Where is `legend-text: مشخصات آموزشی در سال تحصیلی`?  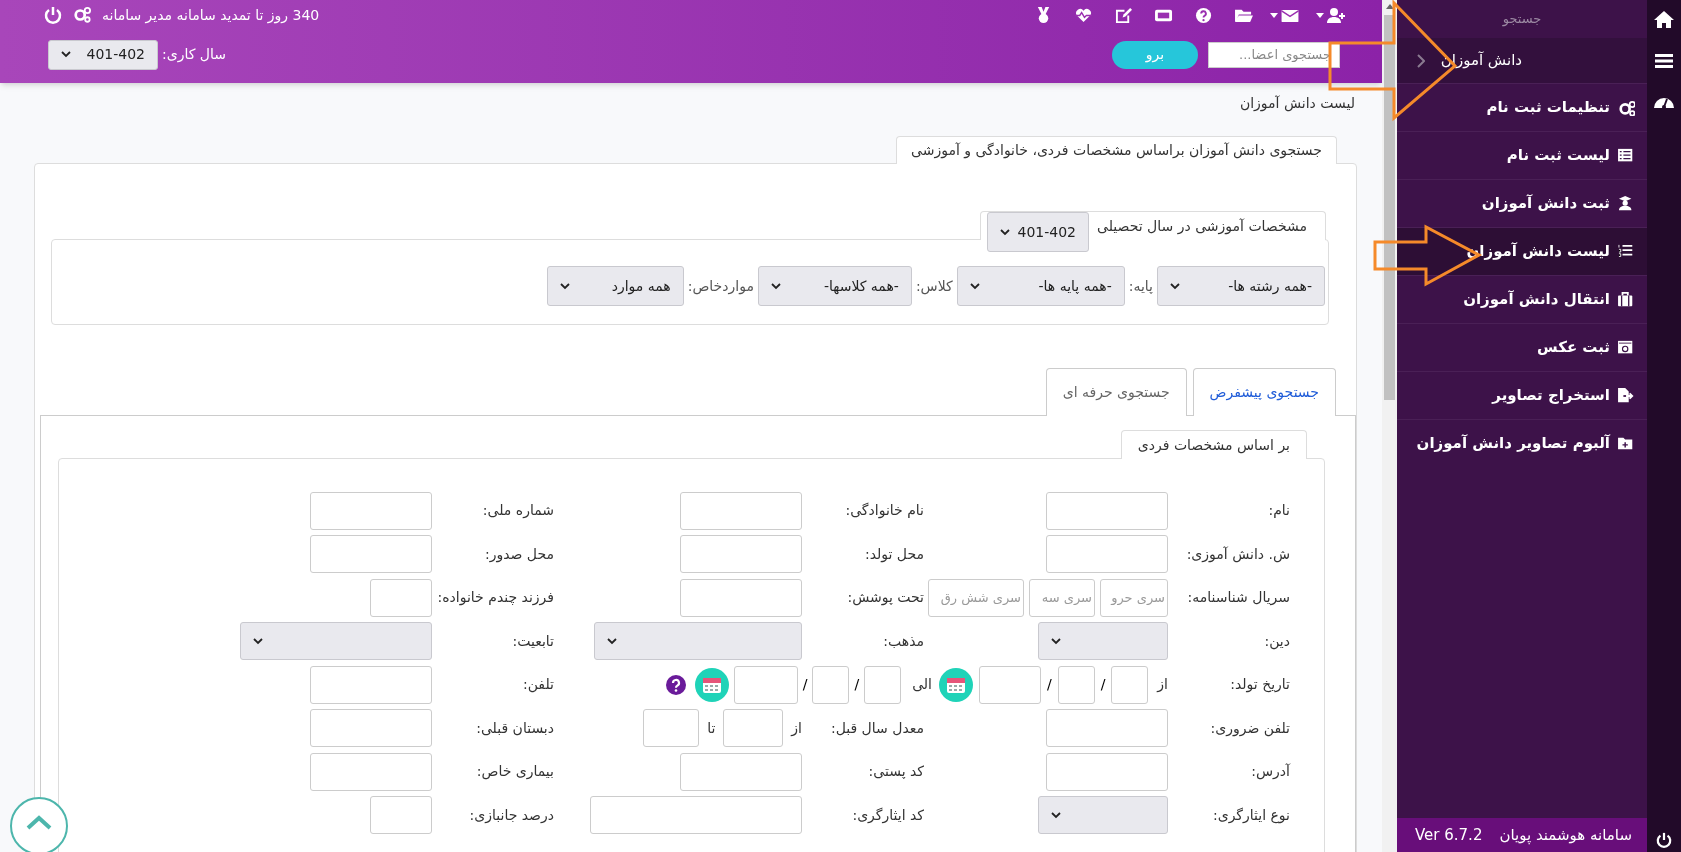 legend-text: مشخصات آموزشی در سال تحصیلی is located at coordinates (1202, 226).